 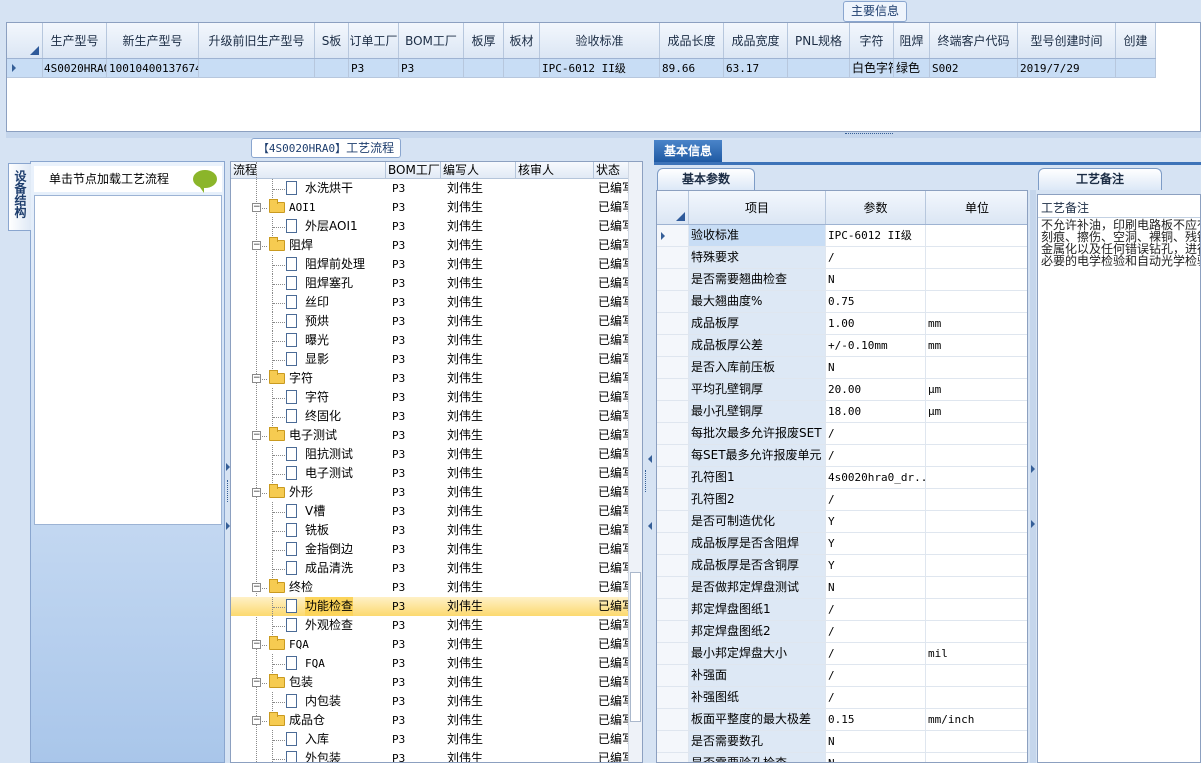 I want to click on tab-process-notes: 工艺备注, so click(x=1100, y=179).